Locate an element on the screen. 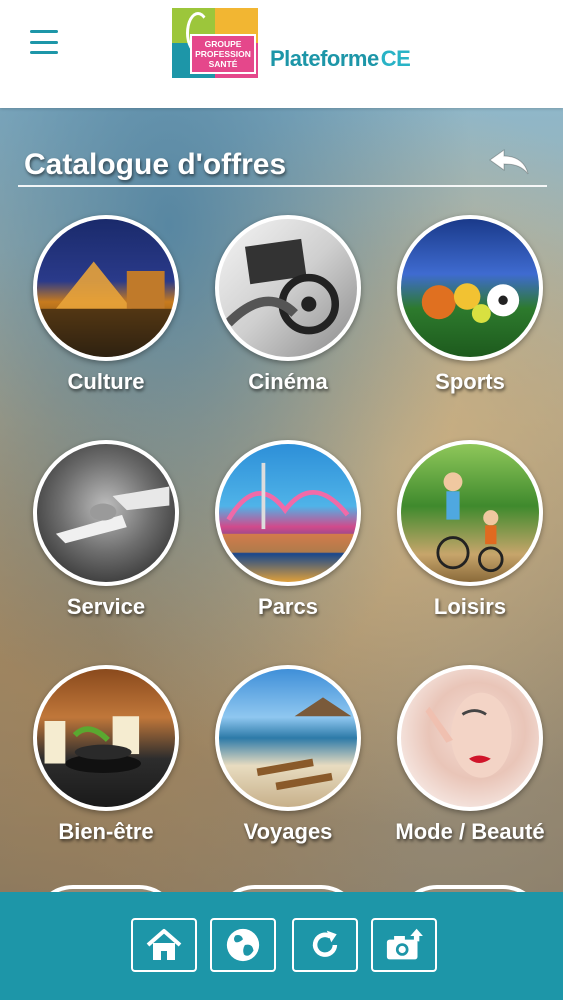 This screenshot has width=563, height=1000. category-tile-culture: Culture is located at coordinates (107, 320).